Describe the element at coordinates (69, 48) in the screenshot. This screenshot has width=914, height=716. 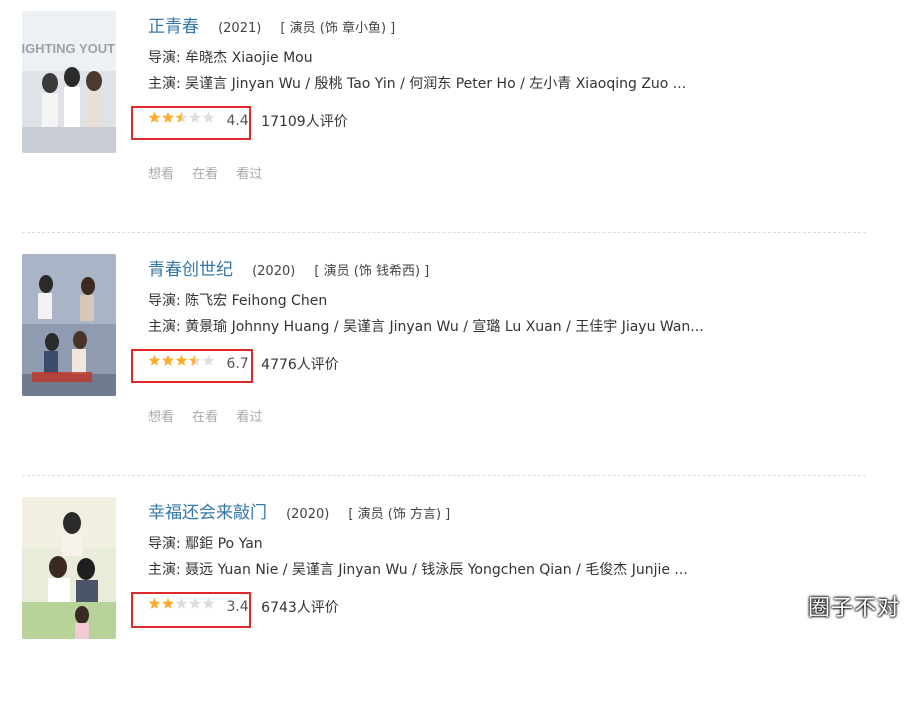
I see `poster-title-text: FIGHTING YOUTH` at that location.